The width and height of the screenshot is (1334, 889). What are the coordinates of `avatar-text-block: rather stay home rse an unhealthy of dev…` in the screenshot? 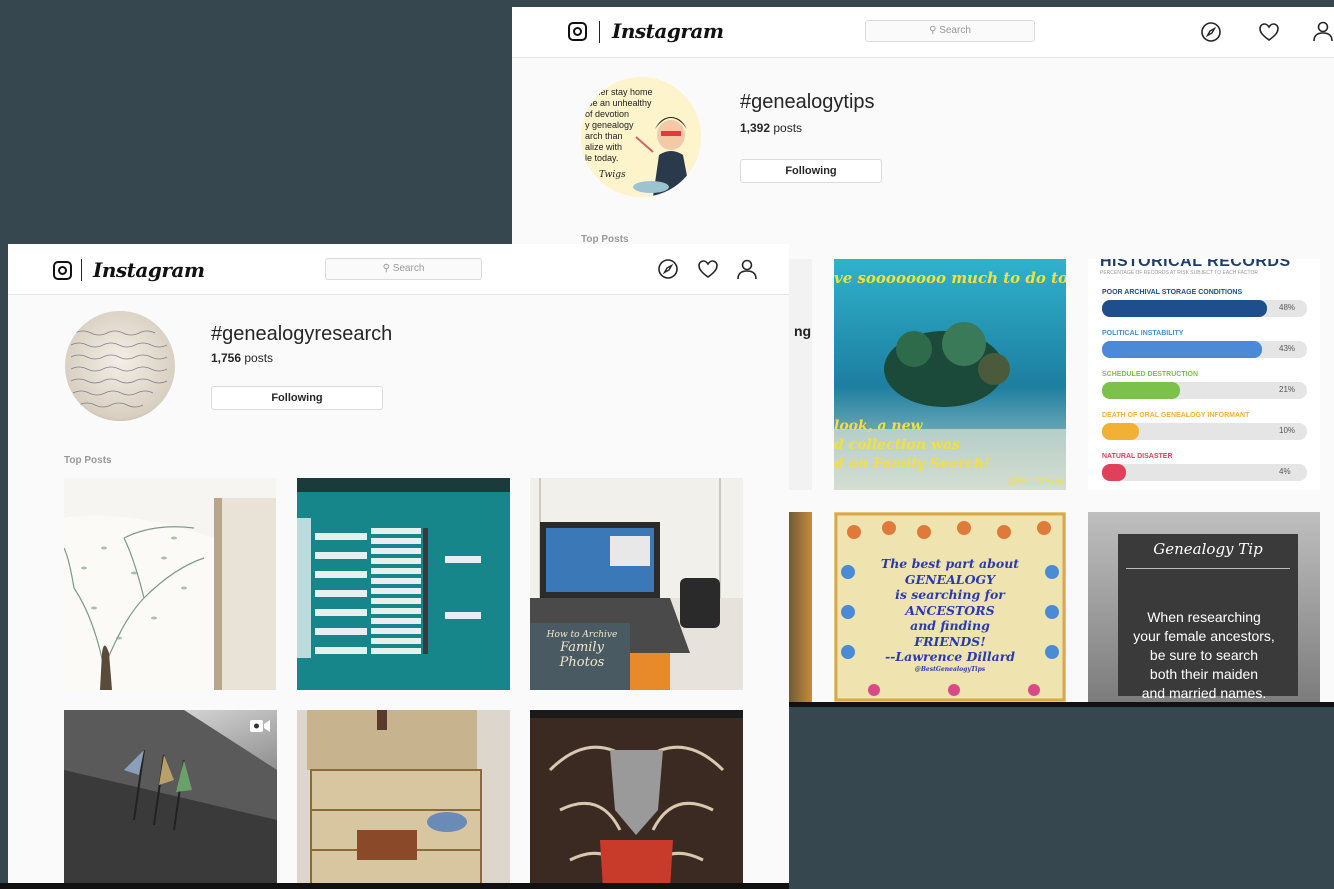 It's located at (619, 134).